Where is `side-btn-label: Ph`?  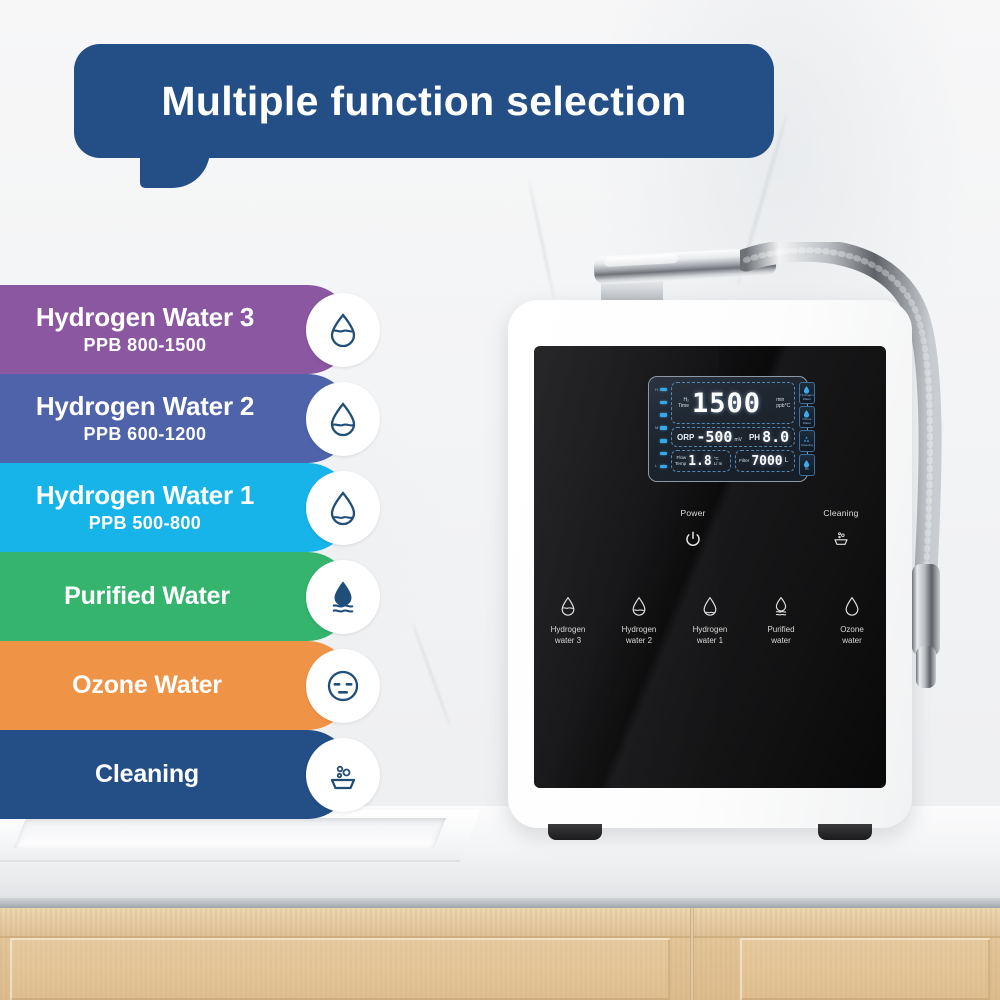
side-btn-label: Ph is located at coordinates (807, 469).